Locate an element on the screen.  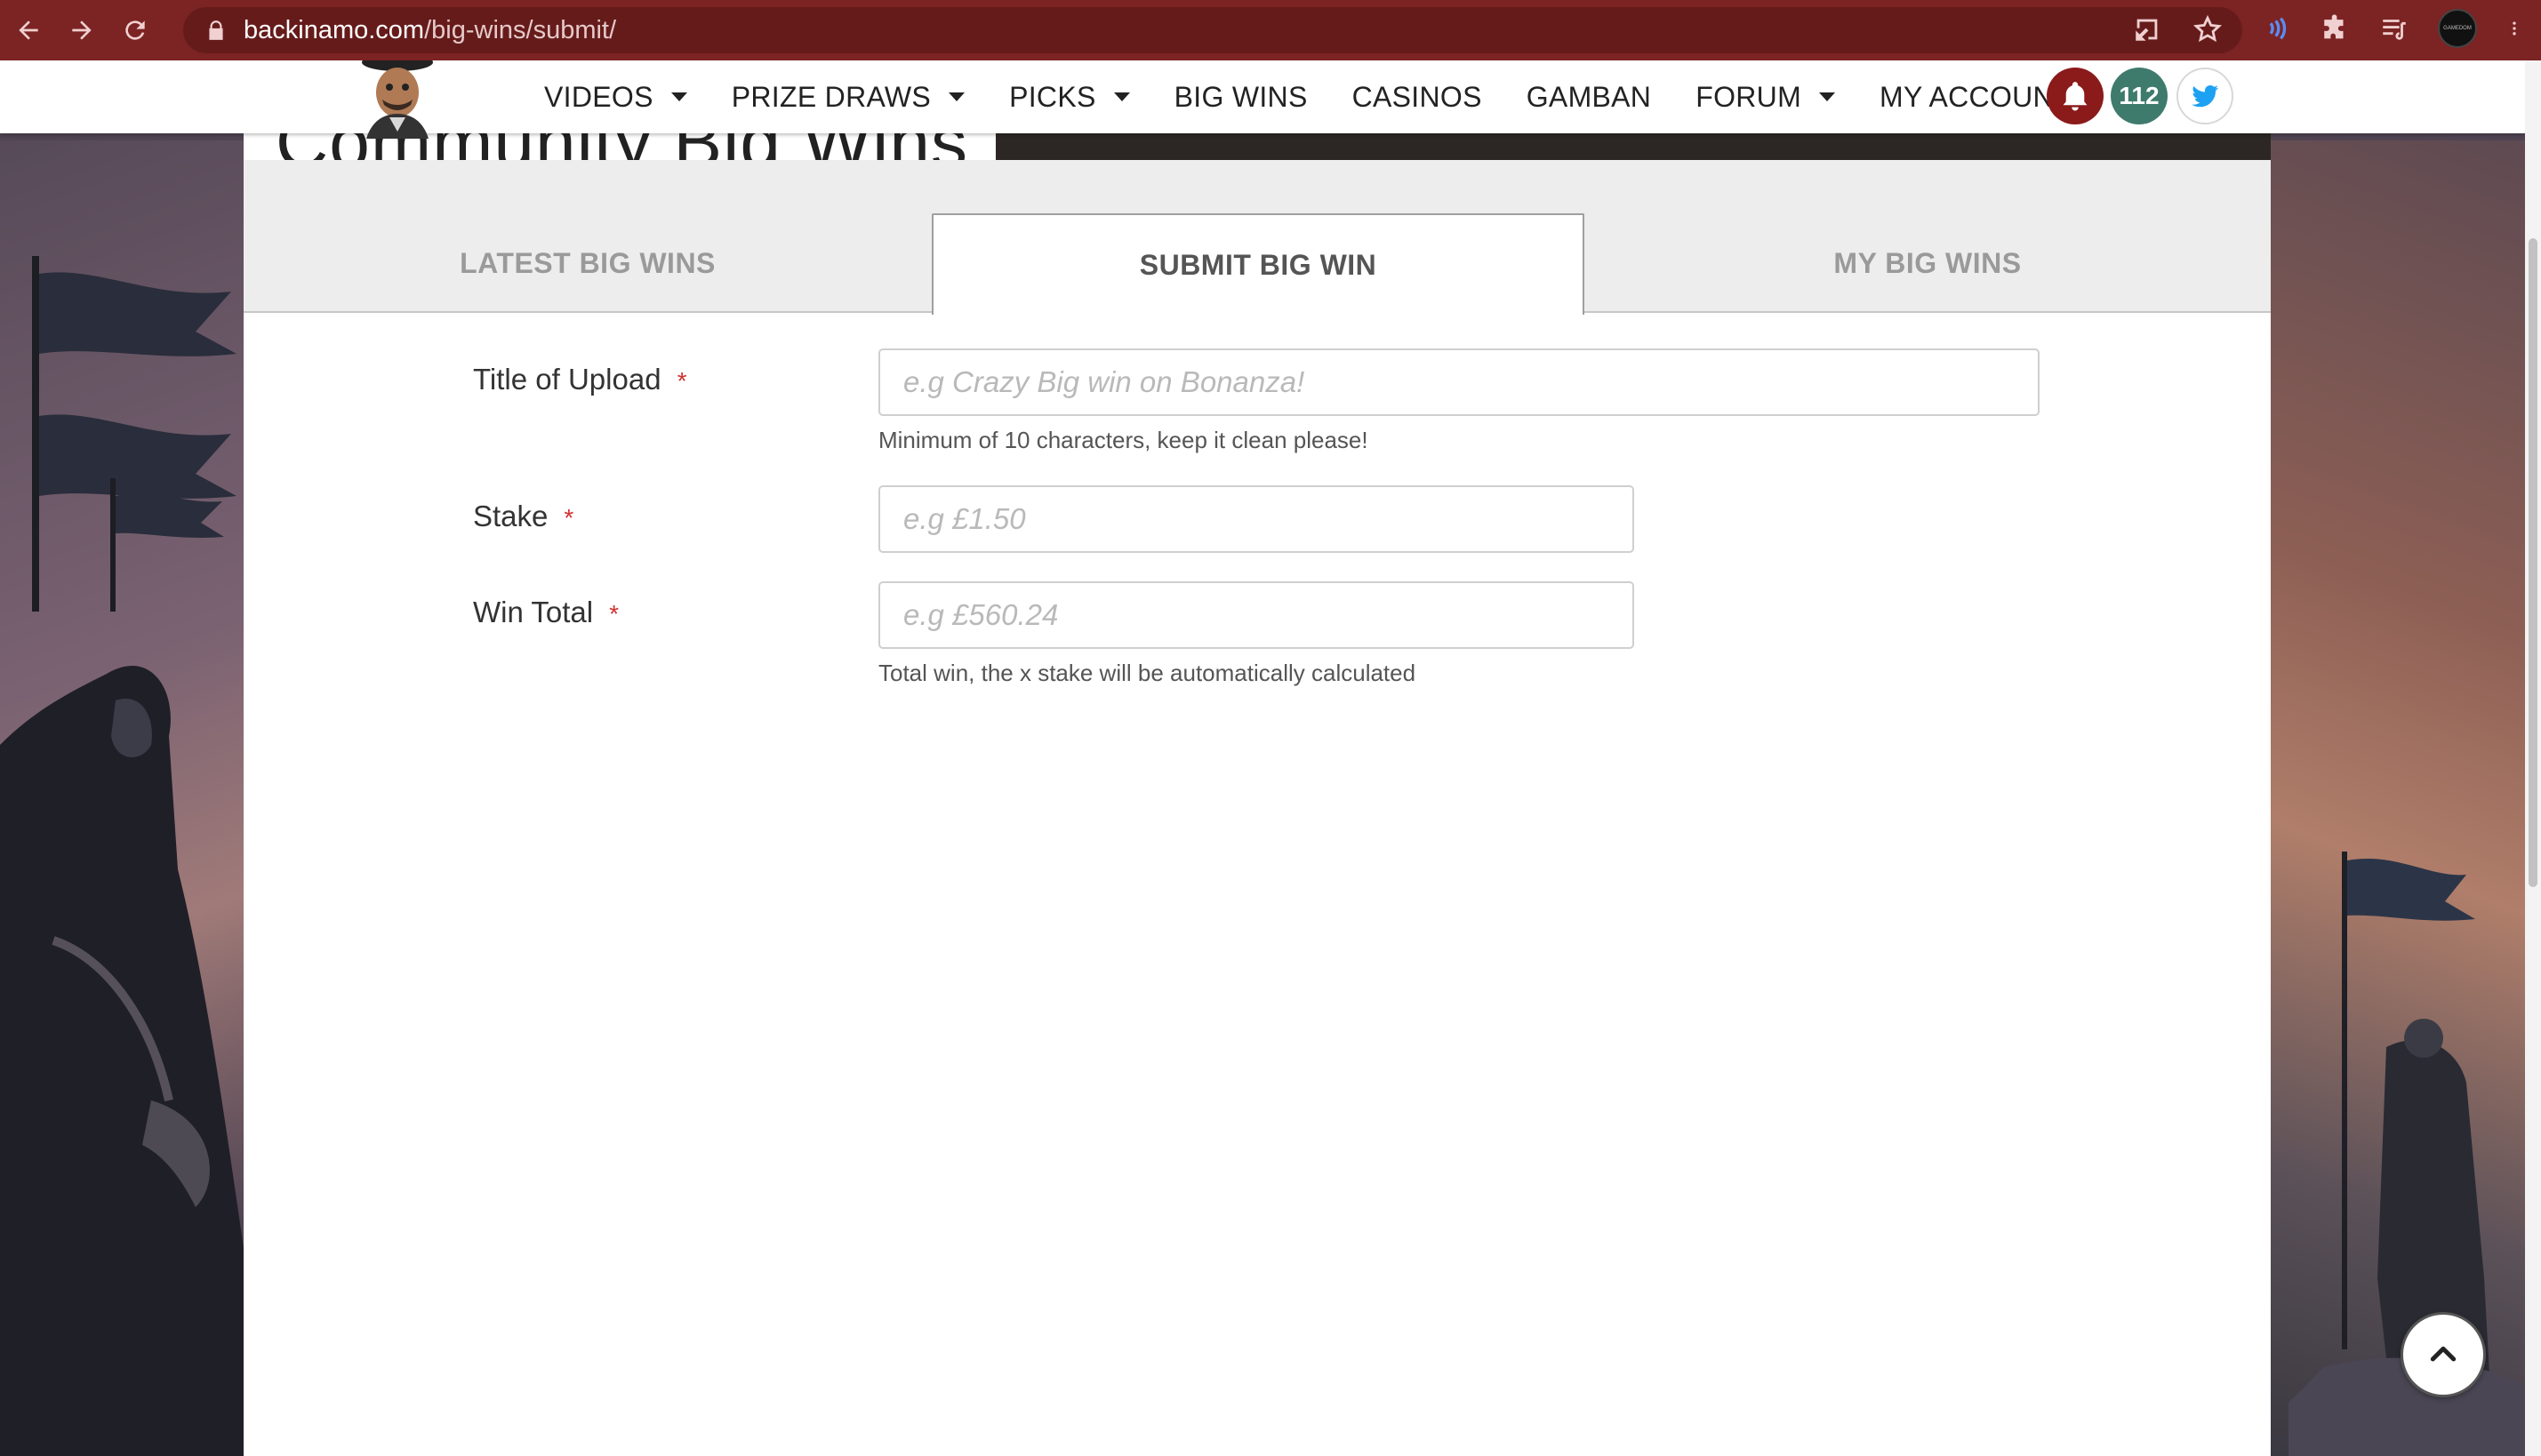
stake-input is located at coordinates (1256, 519).